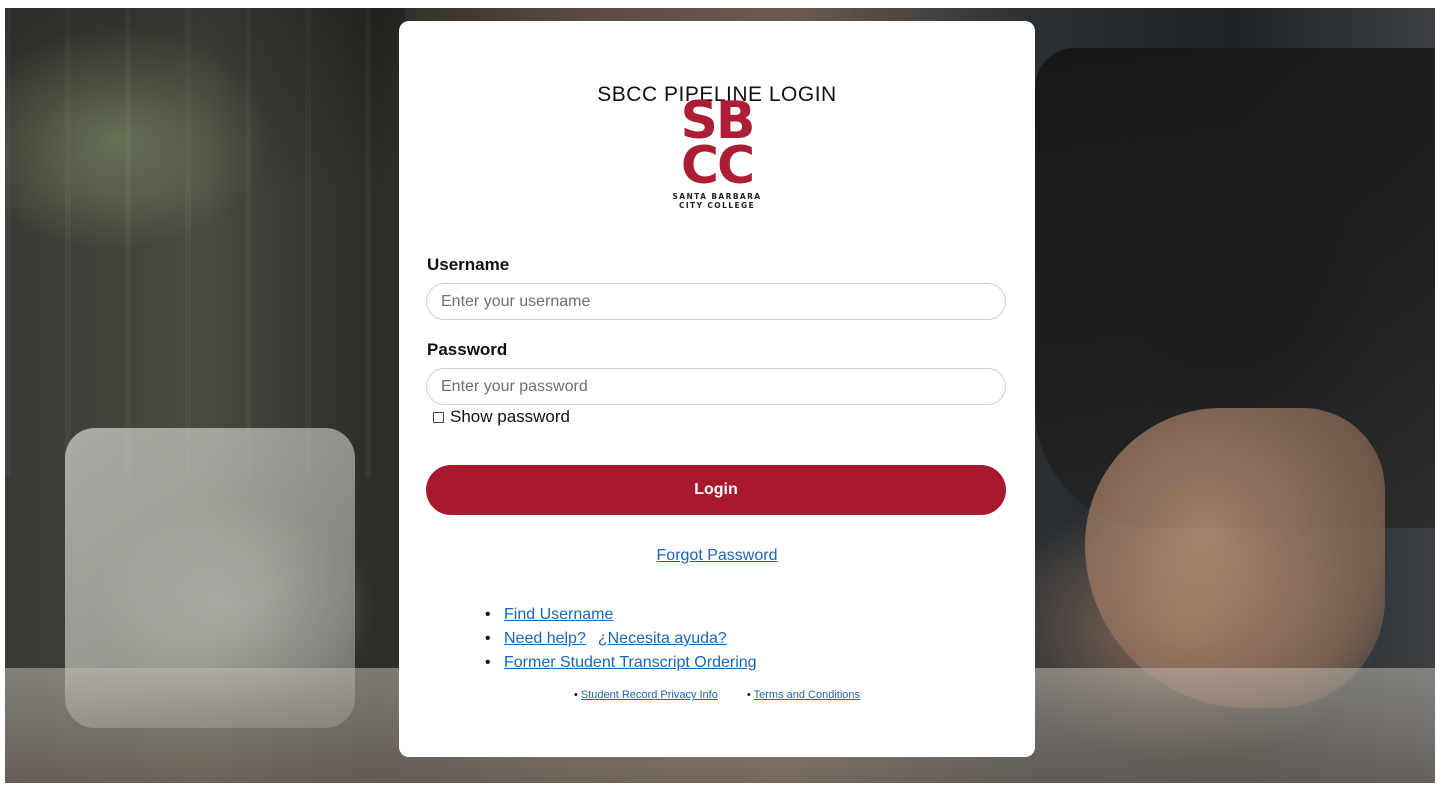 This screenshot has height=785, width=1450. Describe the element at coordinates (717, 196) in the screenshot. I see `logo-subtitle-santa-barbara: SANTA BARBARA` at that location.